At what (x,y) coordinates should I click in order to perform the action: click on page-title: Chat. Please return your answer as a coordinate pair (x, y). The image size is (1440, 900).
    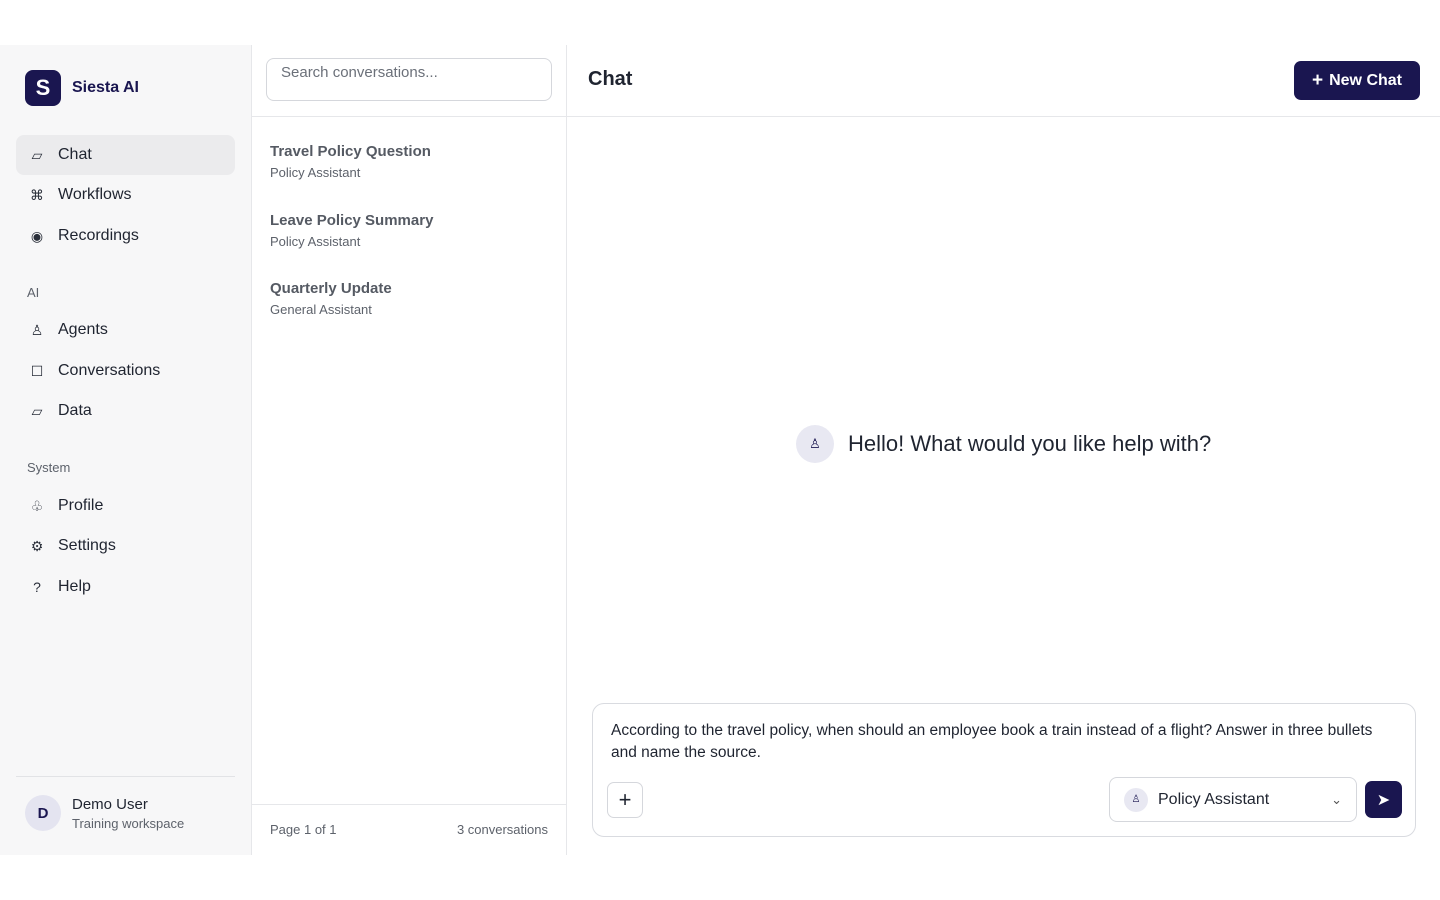
    Looking at the image, I should click on (610, 79).